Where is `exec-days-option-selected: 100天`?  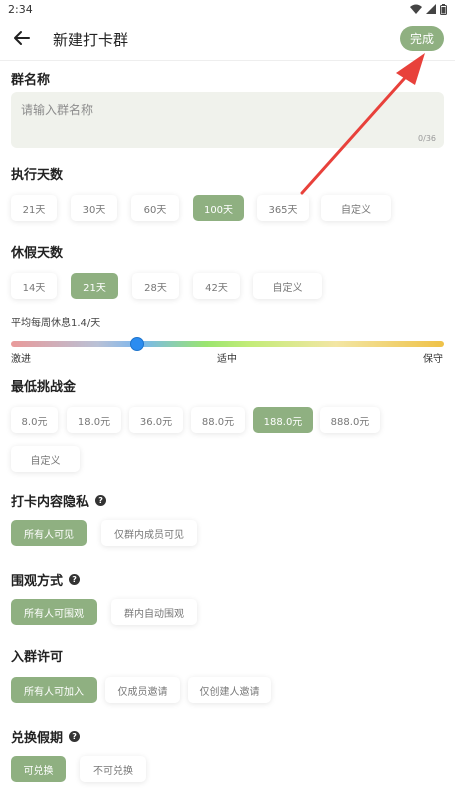
exec-days-option-selected: 100天 is located at coordinates (218, 208).